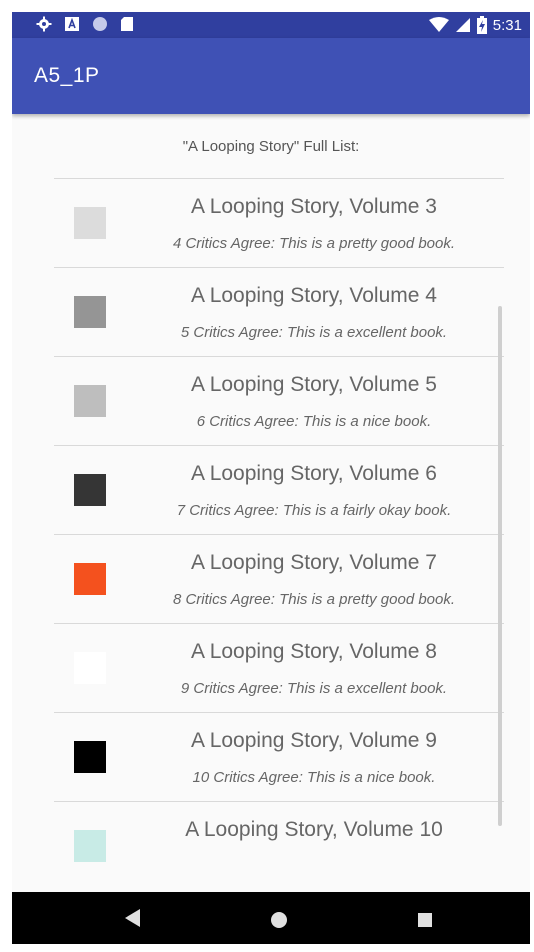 The image size is (534, 952). I want to click on home-button, so click(279, 918).